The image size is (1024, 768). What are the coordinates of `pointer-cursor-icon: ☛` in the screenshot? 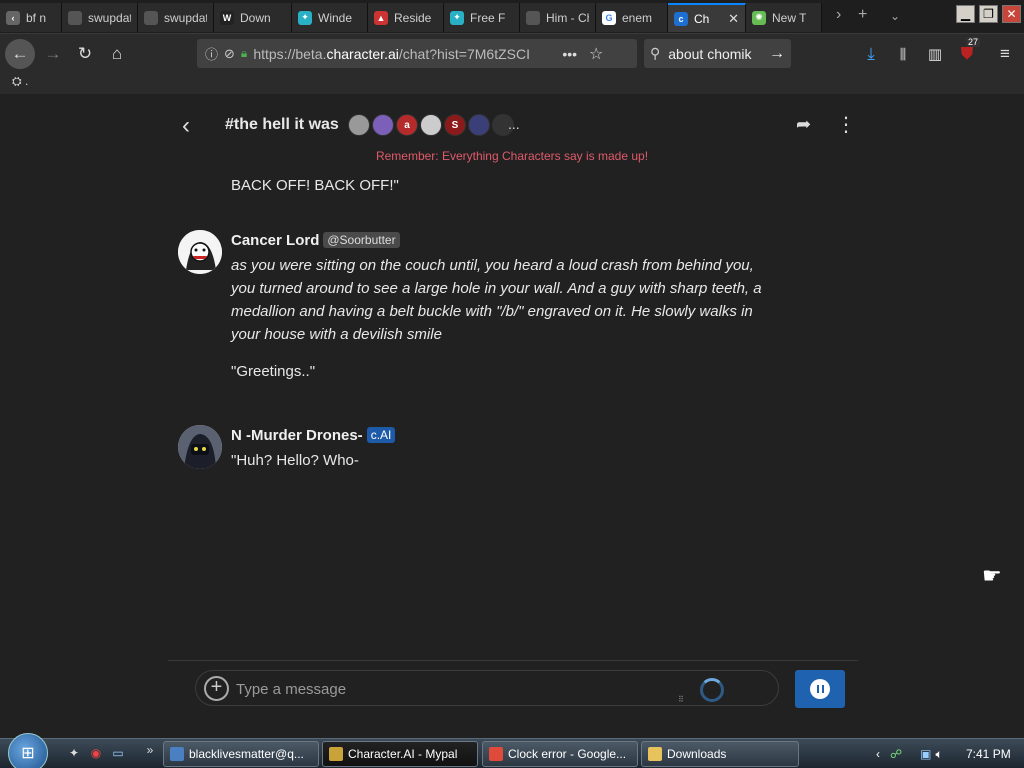 It's located at (992, 575).